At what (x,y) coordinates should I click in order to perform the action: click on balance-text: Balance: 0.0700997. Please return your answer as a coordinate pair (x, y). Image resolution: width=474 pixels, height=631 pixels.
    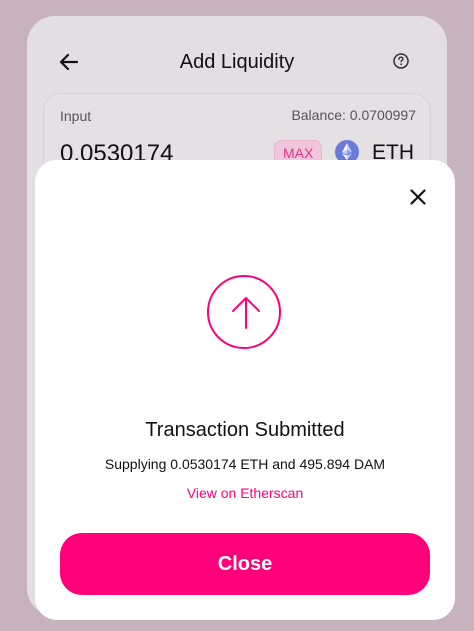
    Looking at the image, I should click on (353, 115).